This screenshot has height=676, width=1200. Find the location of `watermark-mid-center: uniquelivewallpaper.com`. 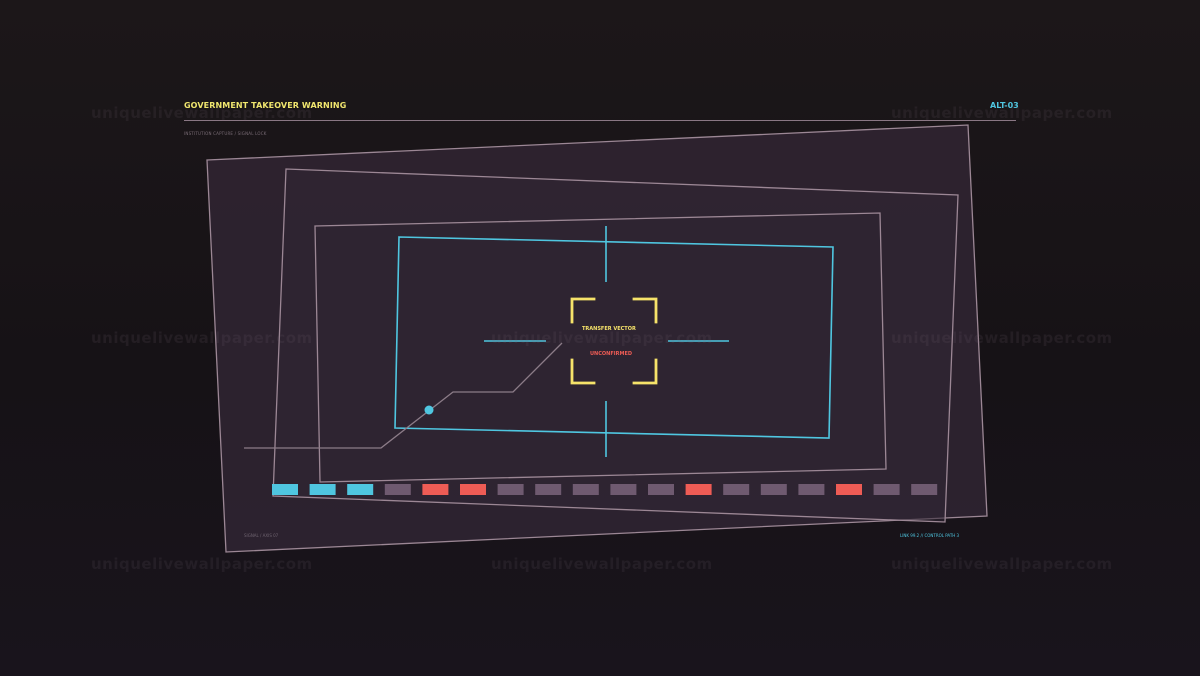

watermark-mid-center: uniquelivewallpaper.com is located at coordinates (602, 338).